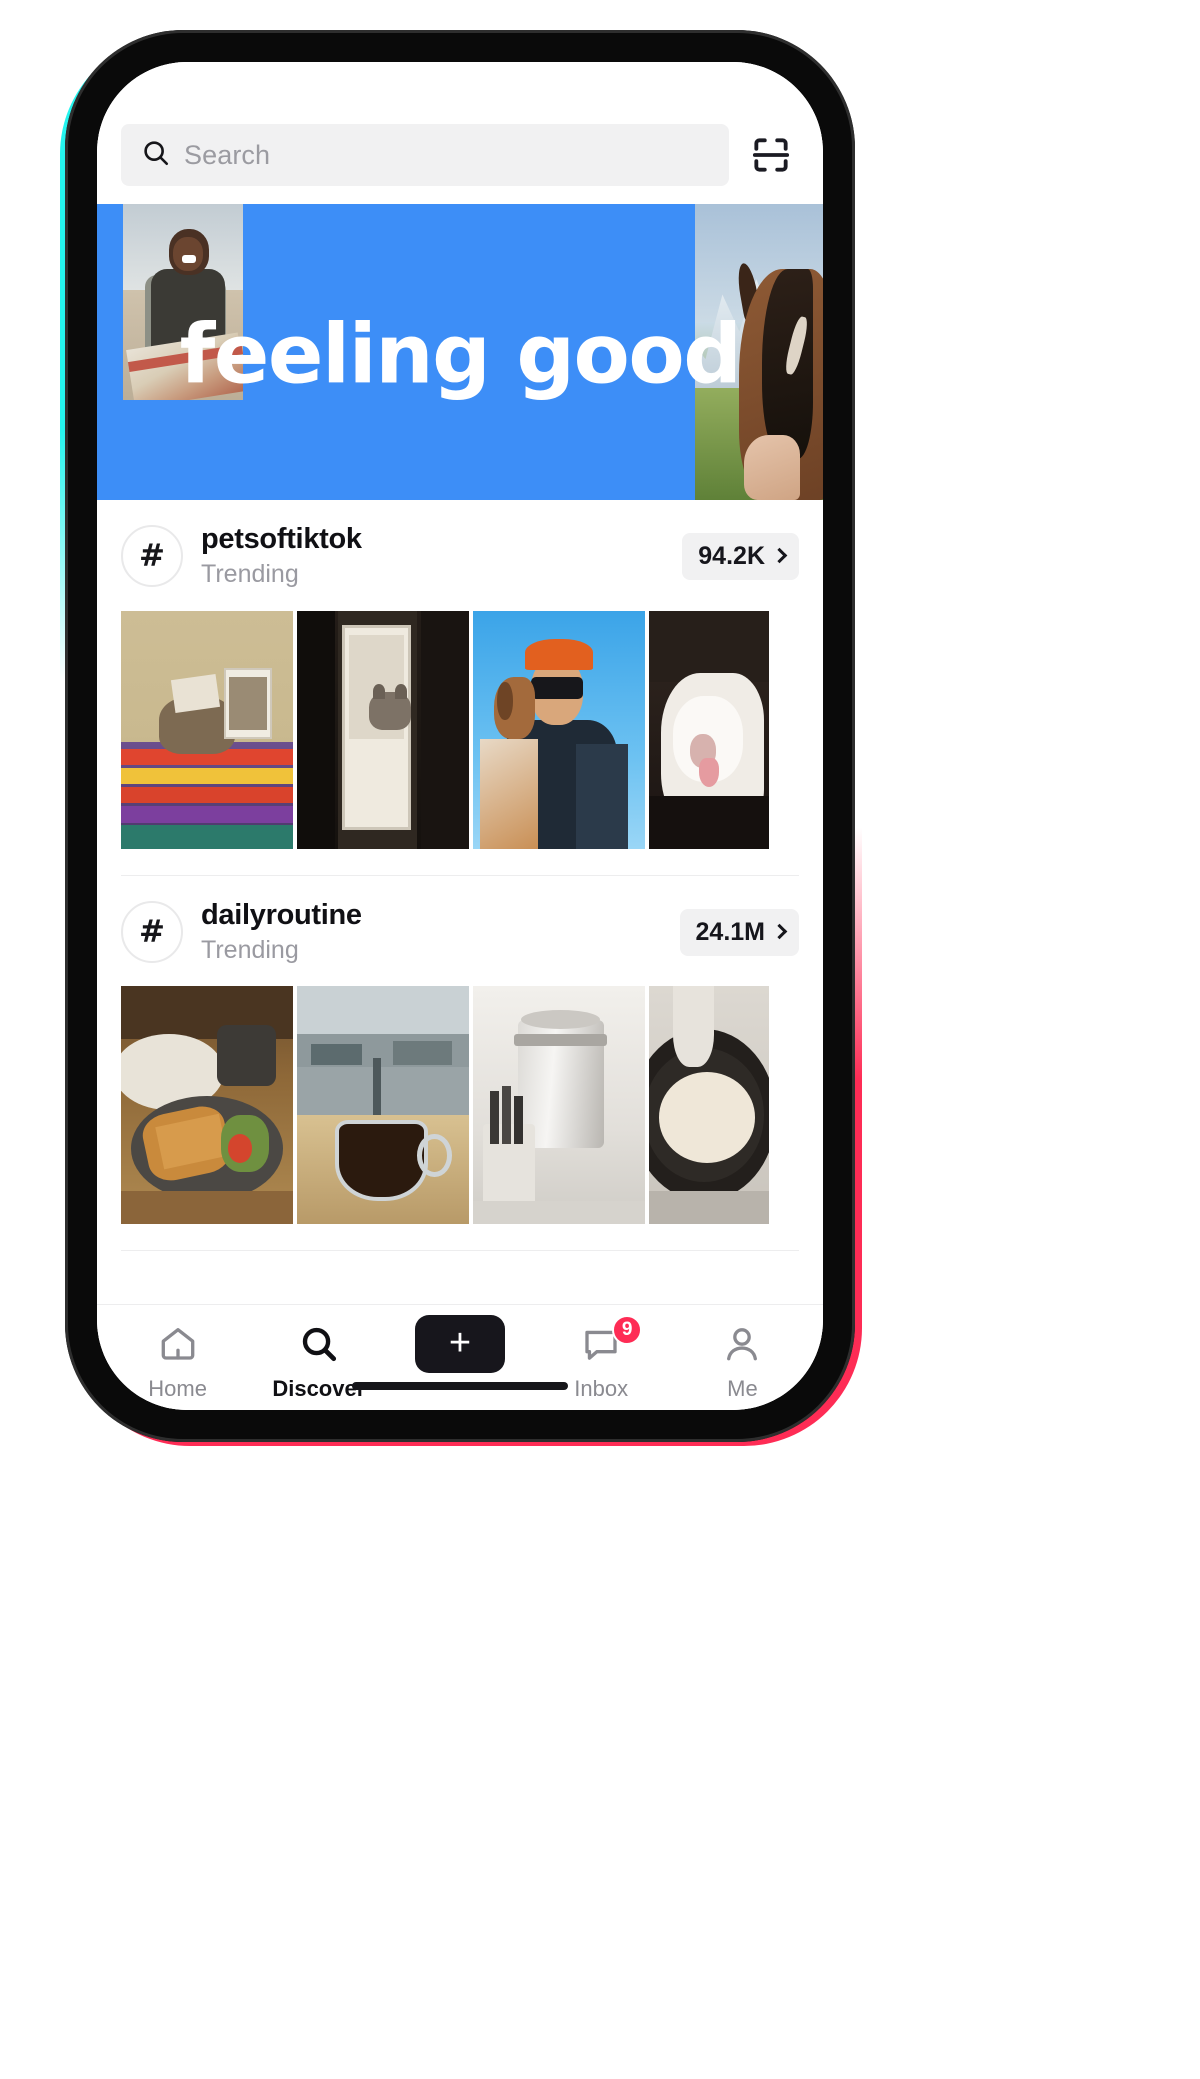 Image resolution: width=1200 pixels, height=2079 pixels. Describe the element at coordinates (281, 914) in the screenshot. I see `hashtag-name: dailyroutine` at that location.